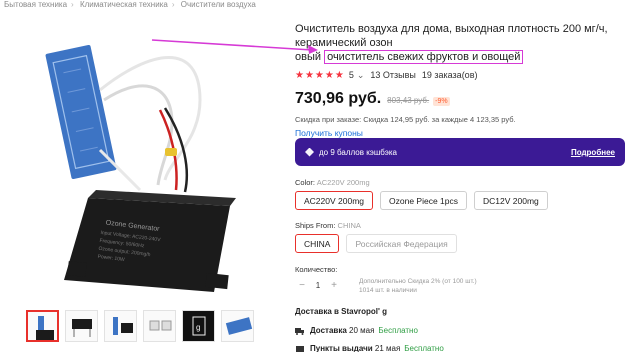  Describe the element at coordinates (351, 75) in the screenshot. I see `rating-value: 5` at that location.